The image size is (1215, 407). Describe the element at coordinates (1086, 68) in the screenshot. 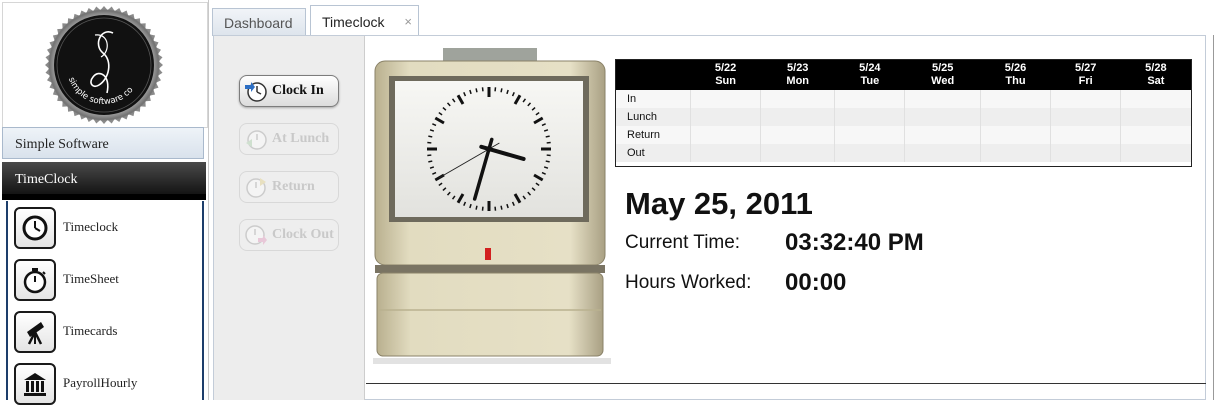

I see `day-date: 5/27` at that location.